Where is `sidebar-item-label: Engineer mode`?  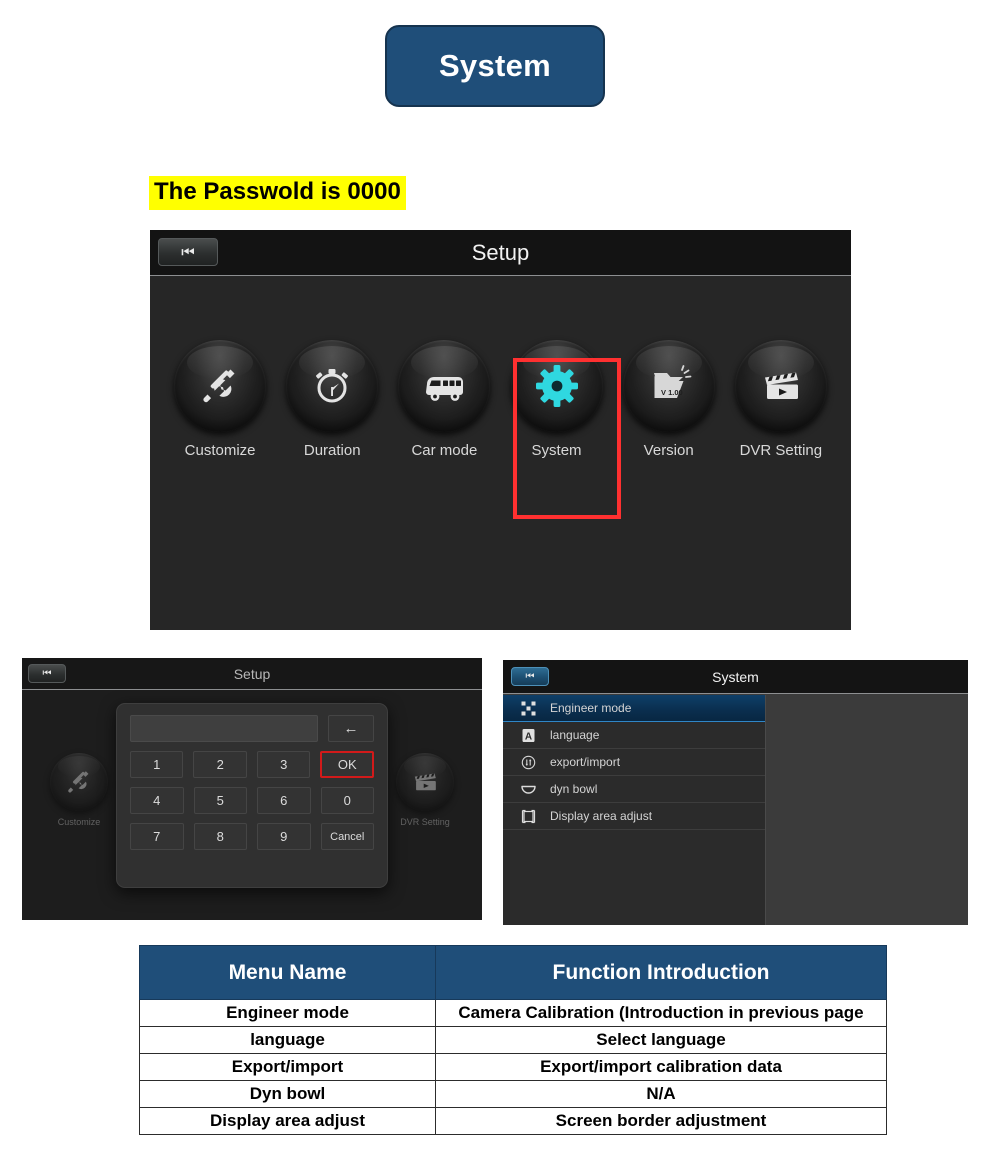
sidebar-item-label: Engineer mode is located at coordinates (591, 708).